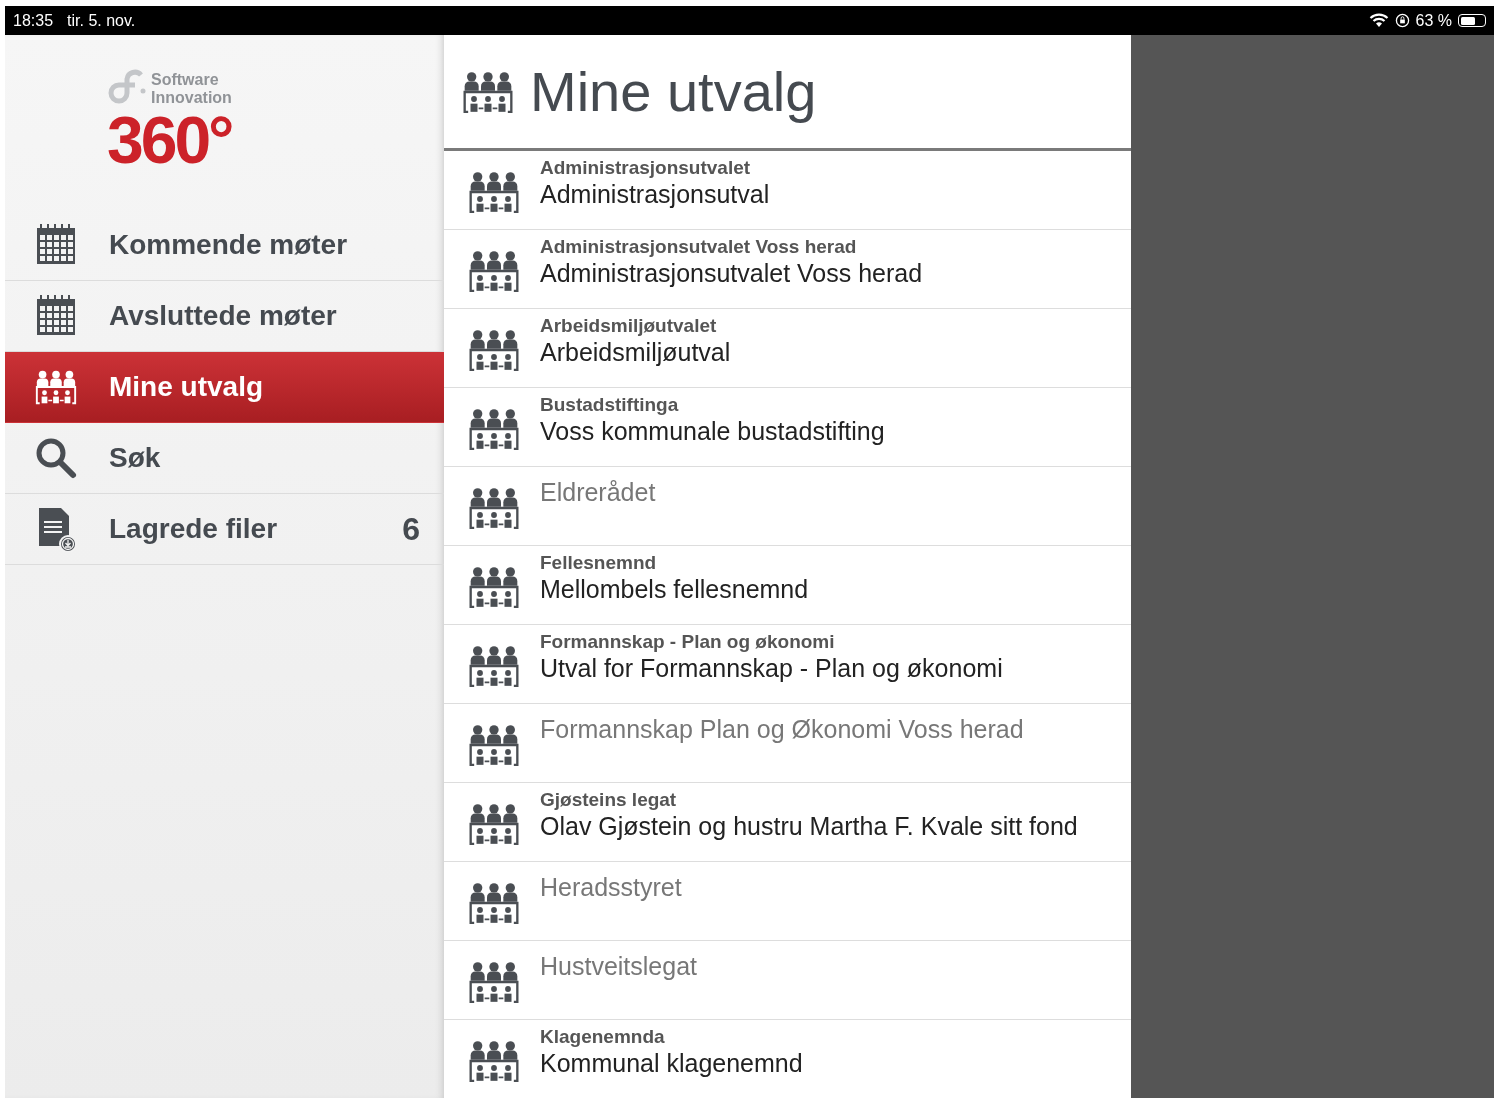 The height and width of the screenshot is (1098, 1494). What do you see at coordinates (629, 326) in the screenshot?
I see `committee-code: Arbeidsmiljøutvalet` at bounding box center [629, 326].